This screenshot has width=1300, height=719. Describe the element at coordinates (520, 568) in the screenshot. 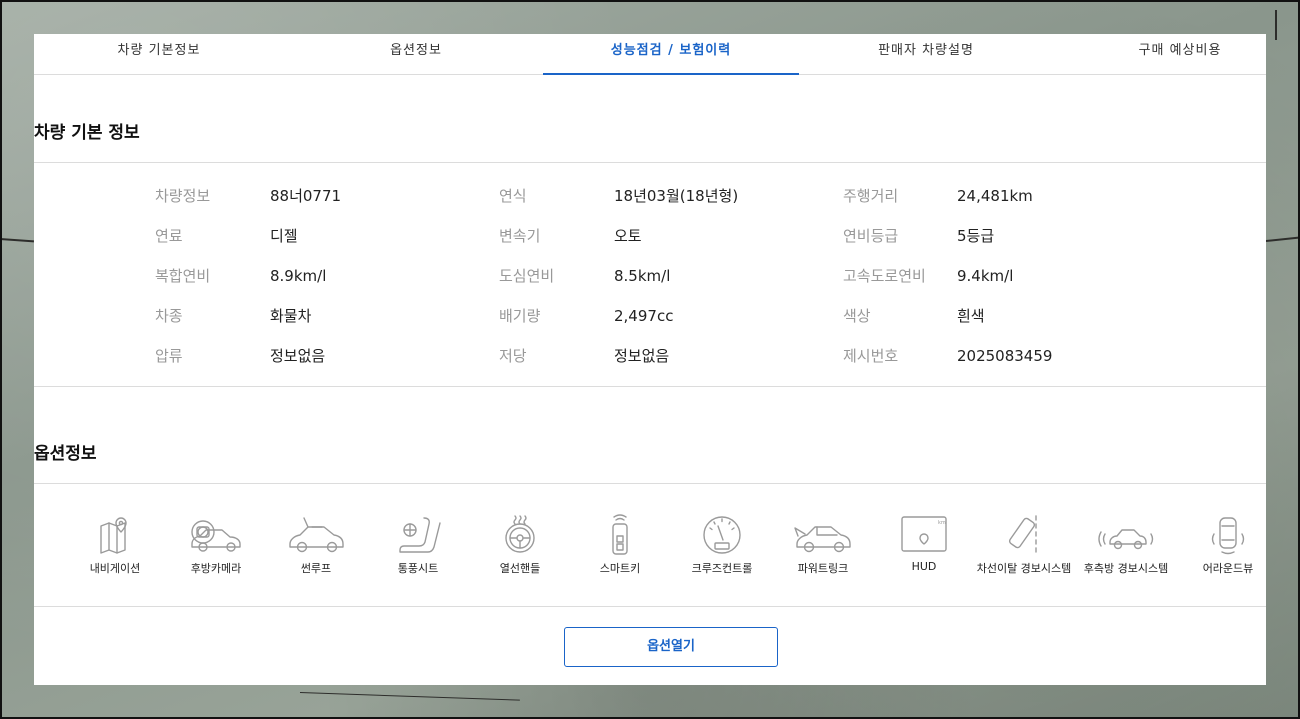

I see `option-label: 열선핸들` at that location.